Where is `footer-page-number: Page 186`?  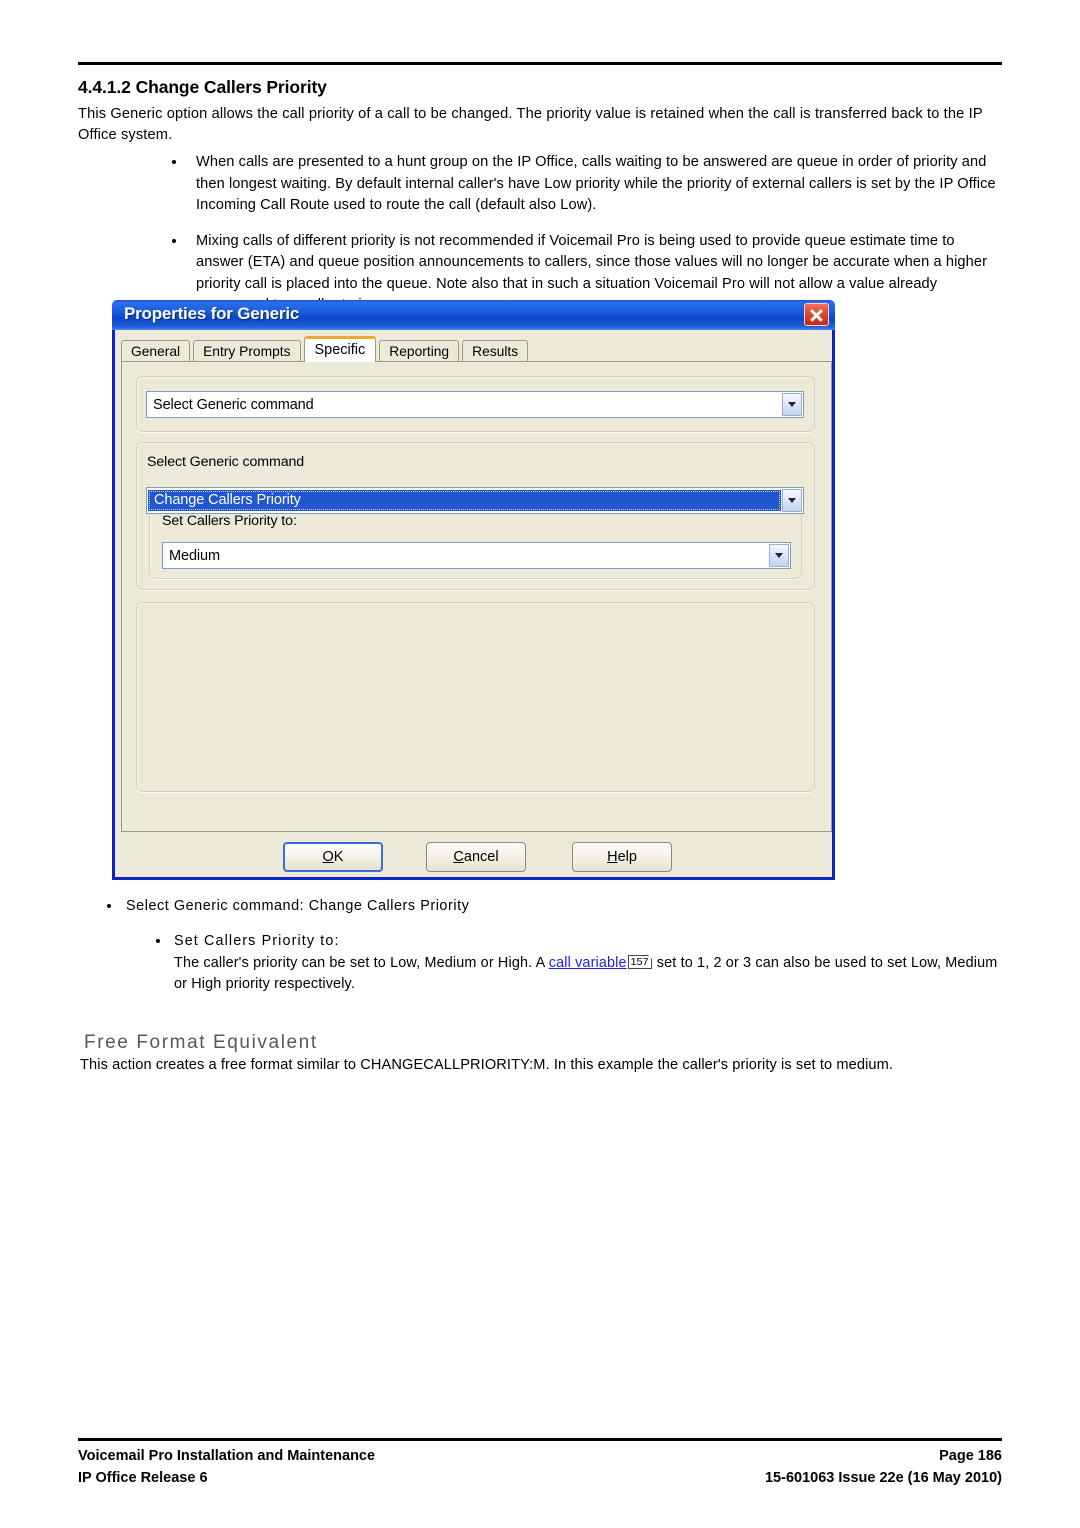
footer-page-number: Page 186 is located at coordinates (970, 1456).